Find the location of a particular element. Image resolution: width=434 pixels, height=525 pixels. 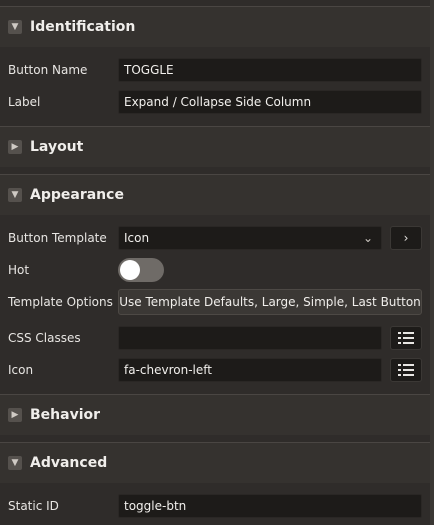

icon-input: fa-chevron-left is located at coordinates (250, 370).